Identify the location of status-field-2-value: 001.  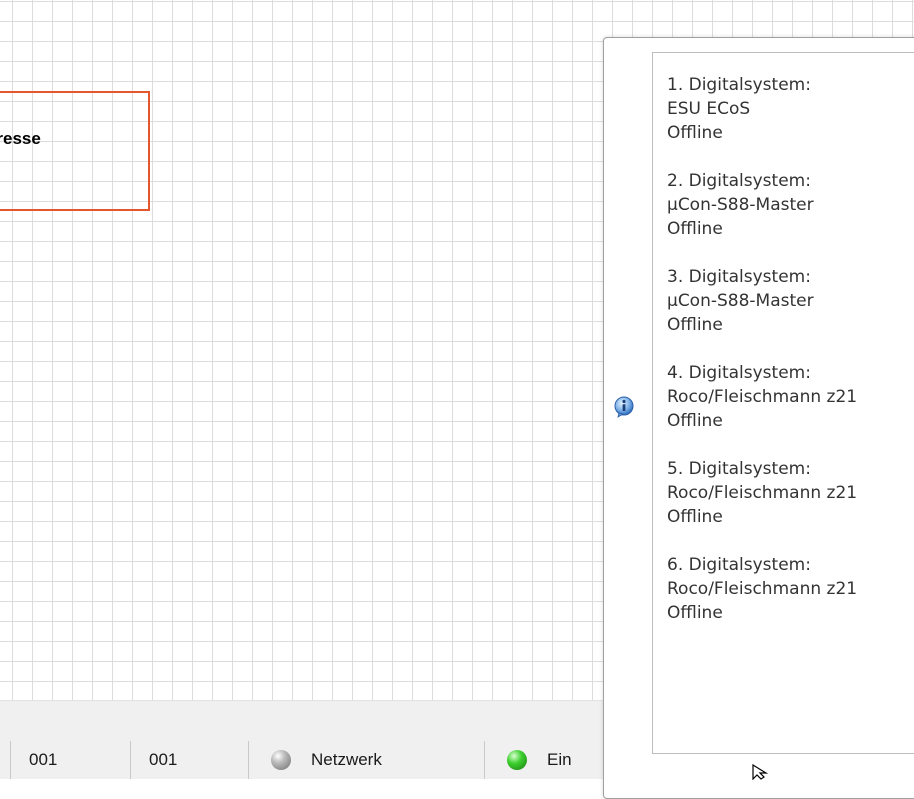
(163, 759).